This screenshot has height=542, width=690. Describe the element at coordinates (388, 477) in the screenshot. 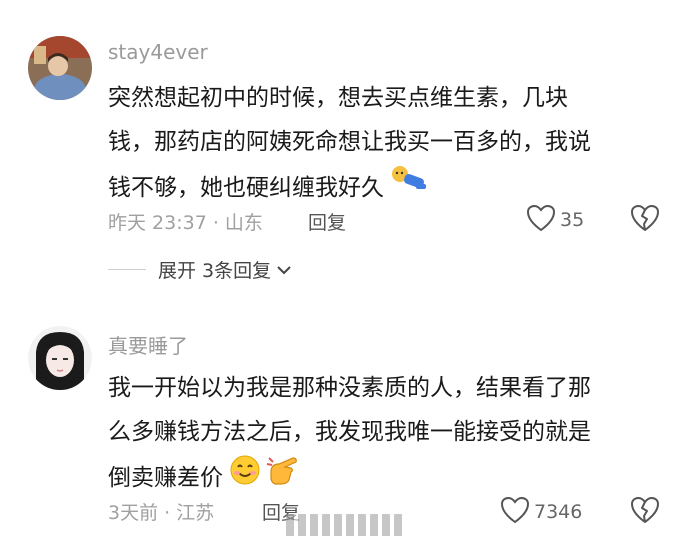

I see `comment-text-line: 倒卖赚差价` at that location.